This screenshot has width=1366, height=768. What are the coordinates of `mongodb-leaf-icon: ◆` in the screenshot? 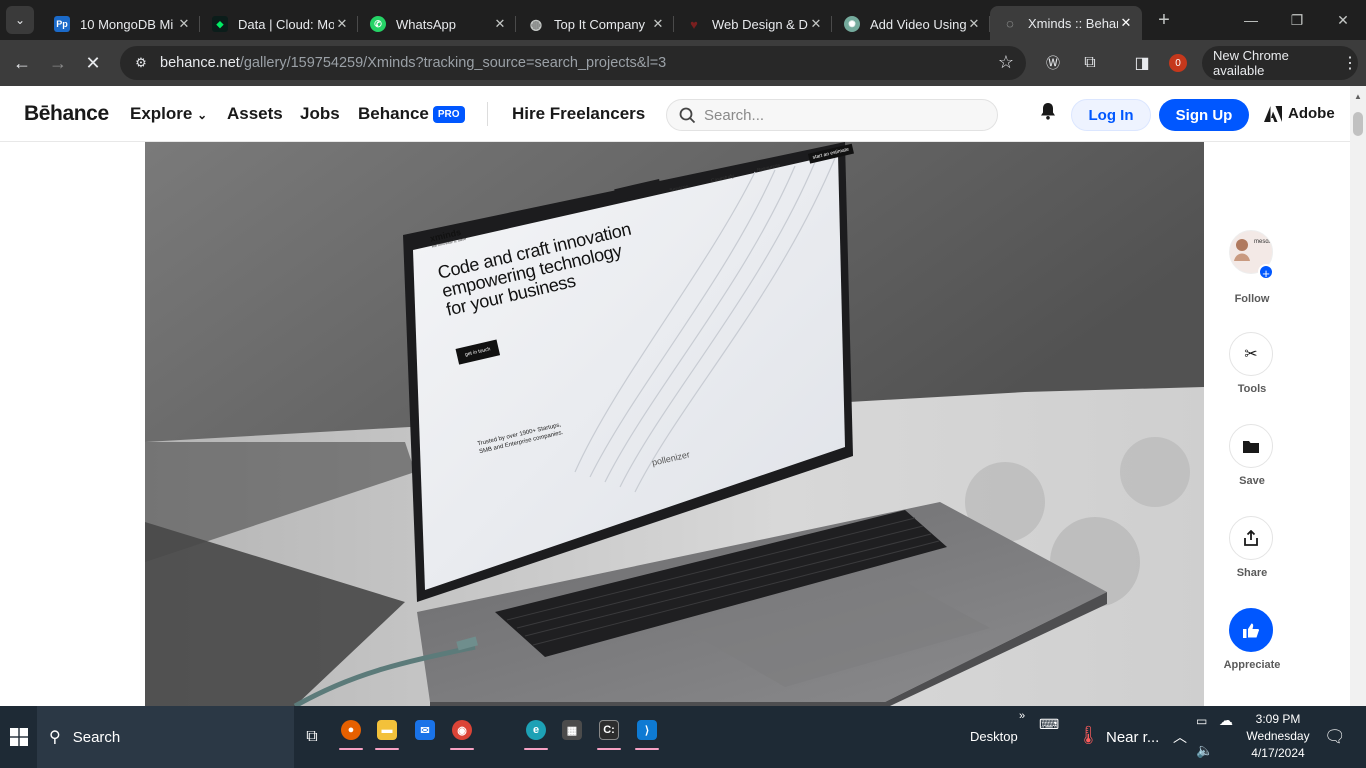 It's located at (220, 24).